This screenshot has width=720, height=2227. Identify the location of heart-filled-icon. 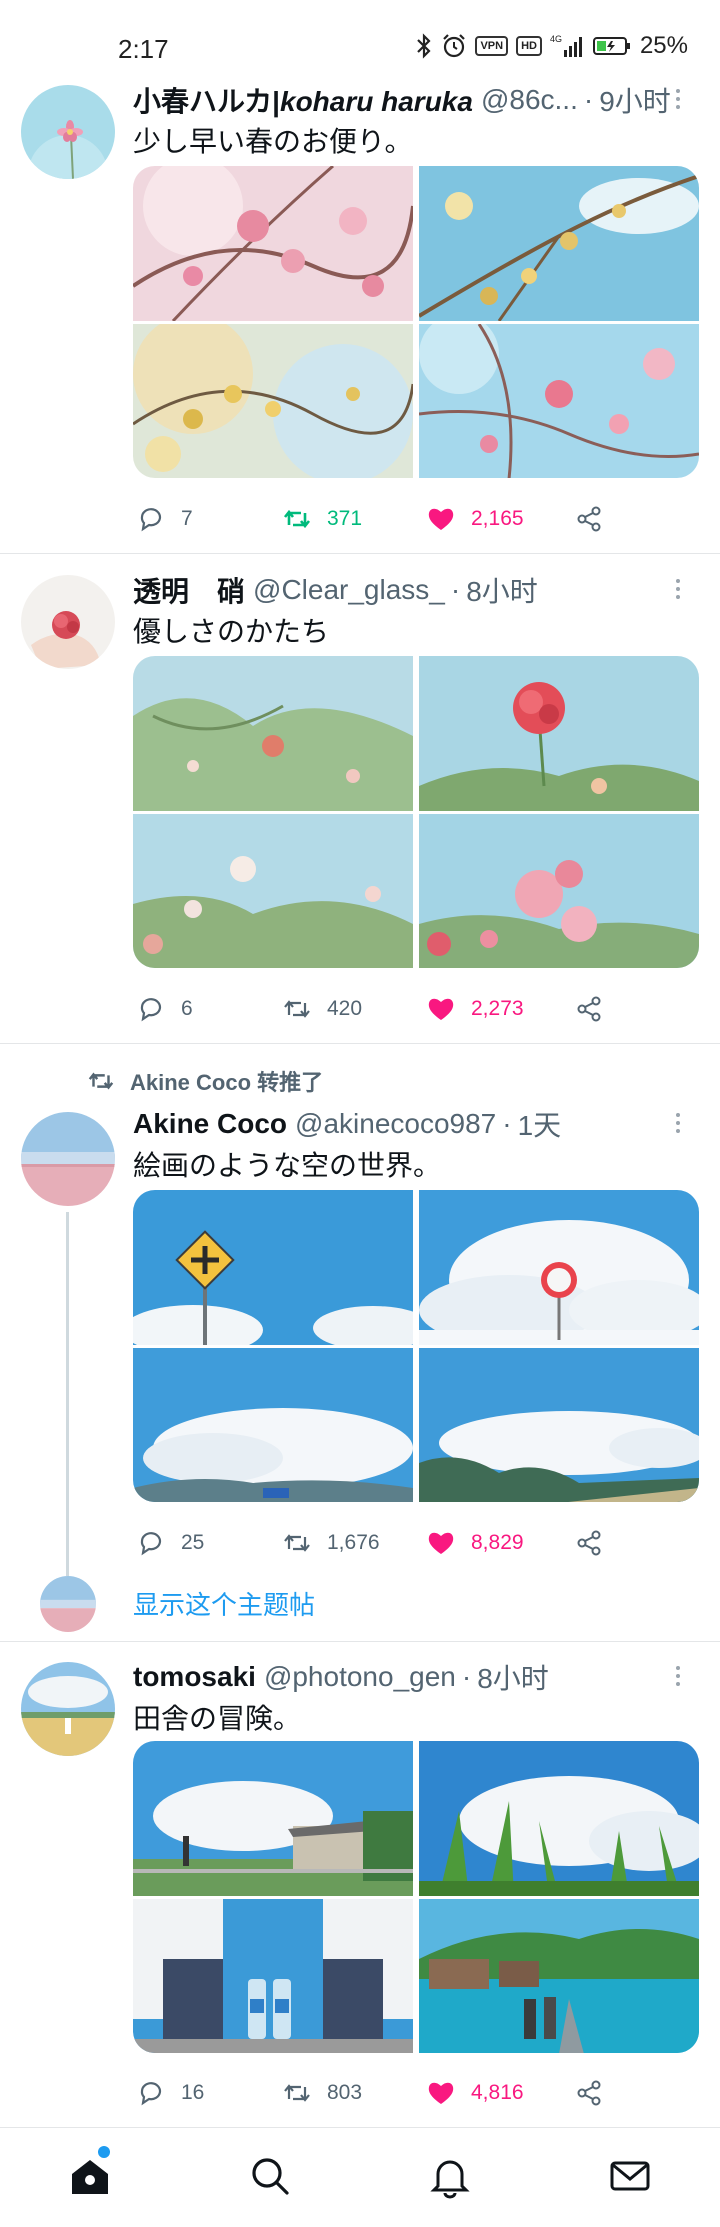
(441, 2093).